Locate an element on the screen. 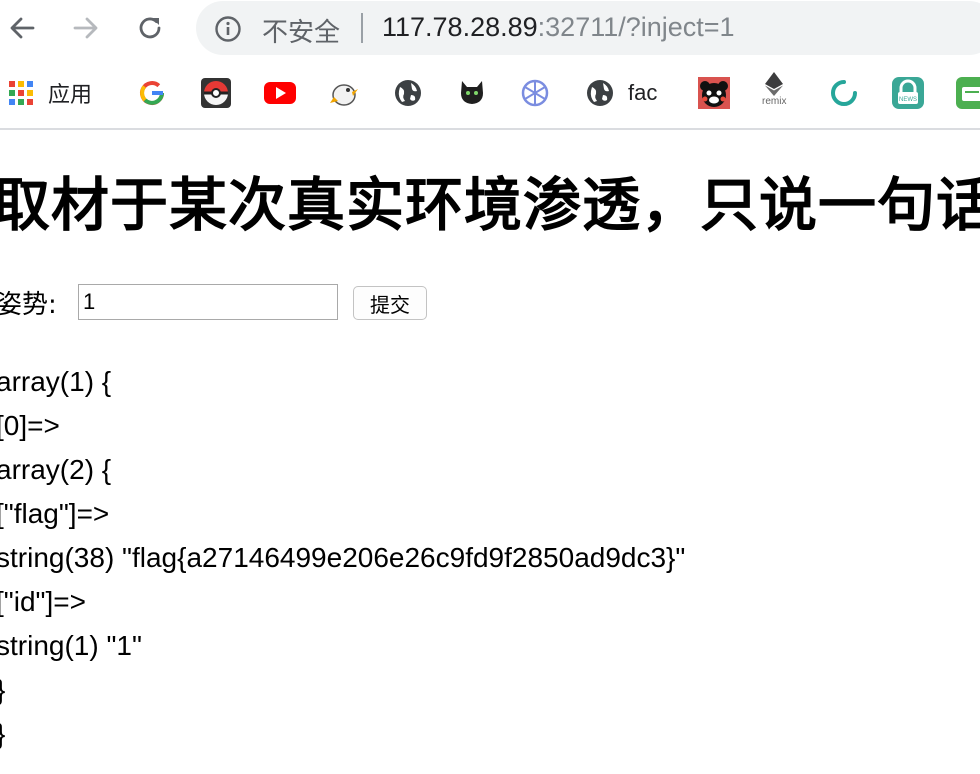 Image resolution: width=980 pixels, height=774 pixels. form-label: 姿势: is located at coordinates (28, 305).